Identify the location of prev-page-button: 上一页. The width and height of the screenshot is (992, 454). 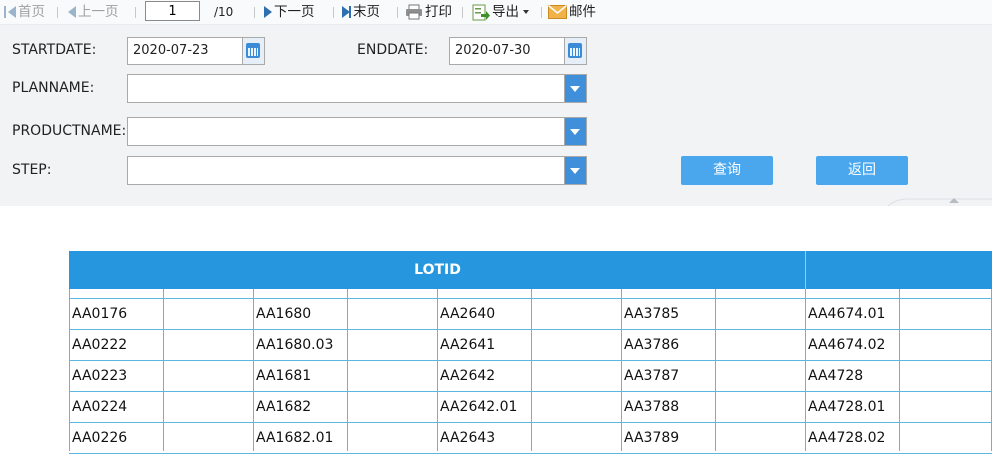
(93, 12).